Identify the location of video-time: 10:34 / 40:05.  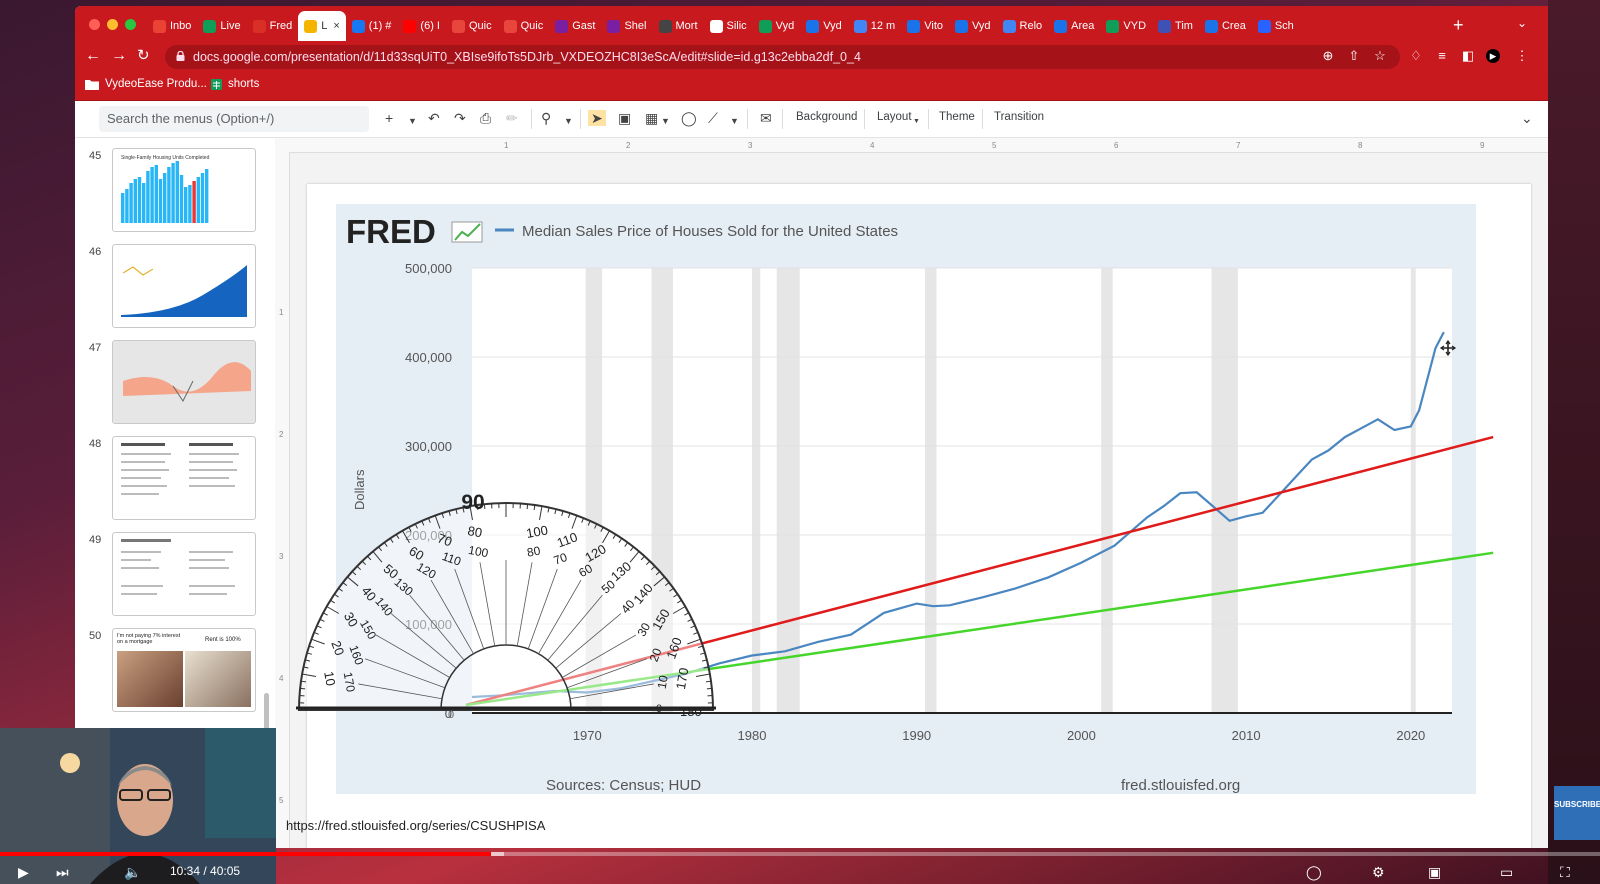
(205, 871).